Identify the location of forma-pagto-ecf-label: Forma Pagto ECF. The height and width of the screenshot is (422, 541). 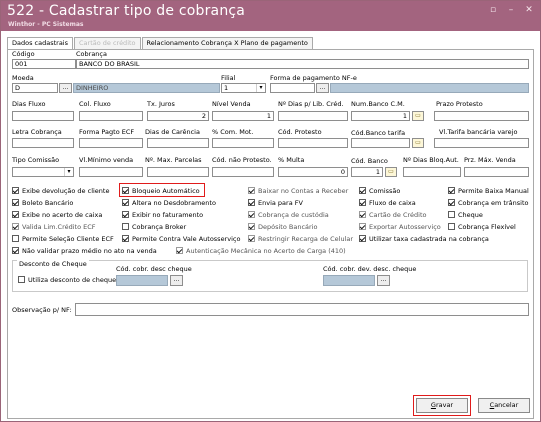
(107, 132).